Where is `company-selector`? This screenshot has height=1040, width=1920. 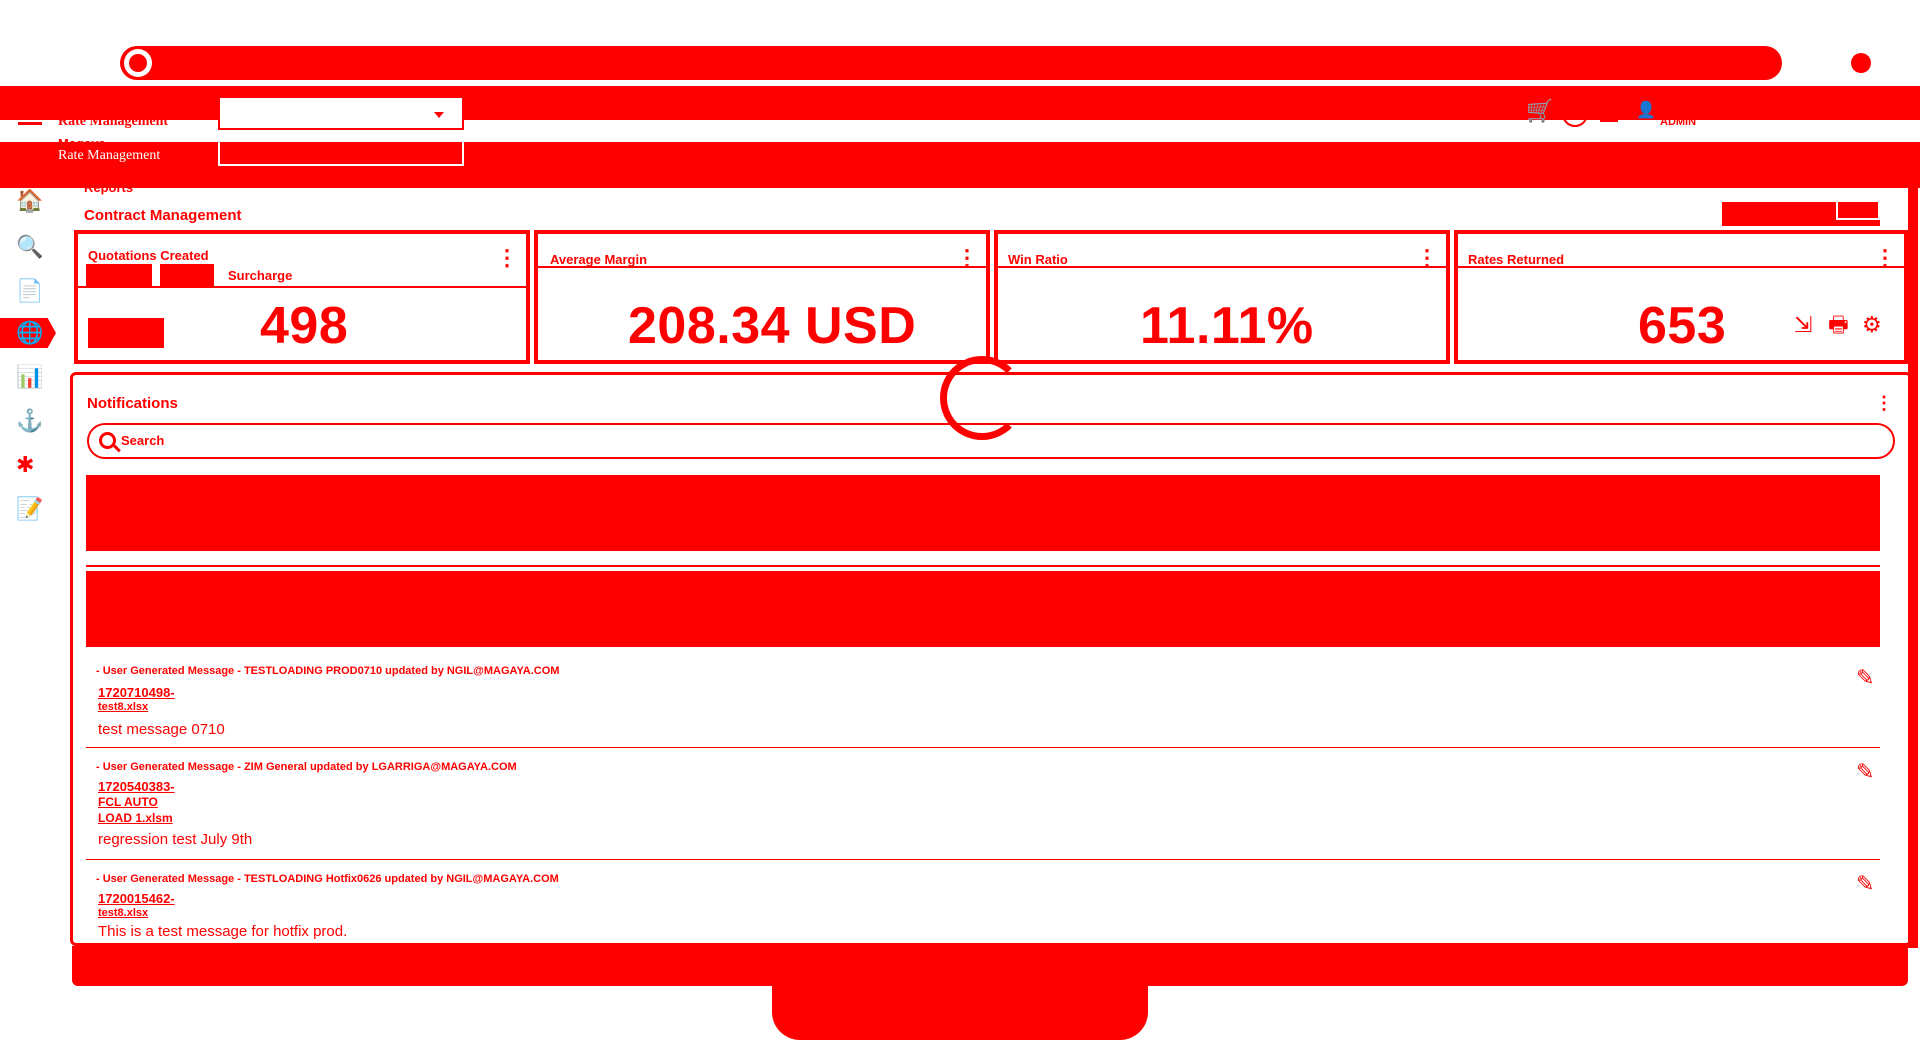
company-selector is located at coordinates (341, 113).